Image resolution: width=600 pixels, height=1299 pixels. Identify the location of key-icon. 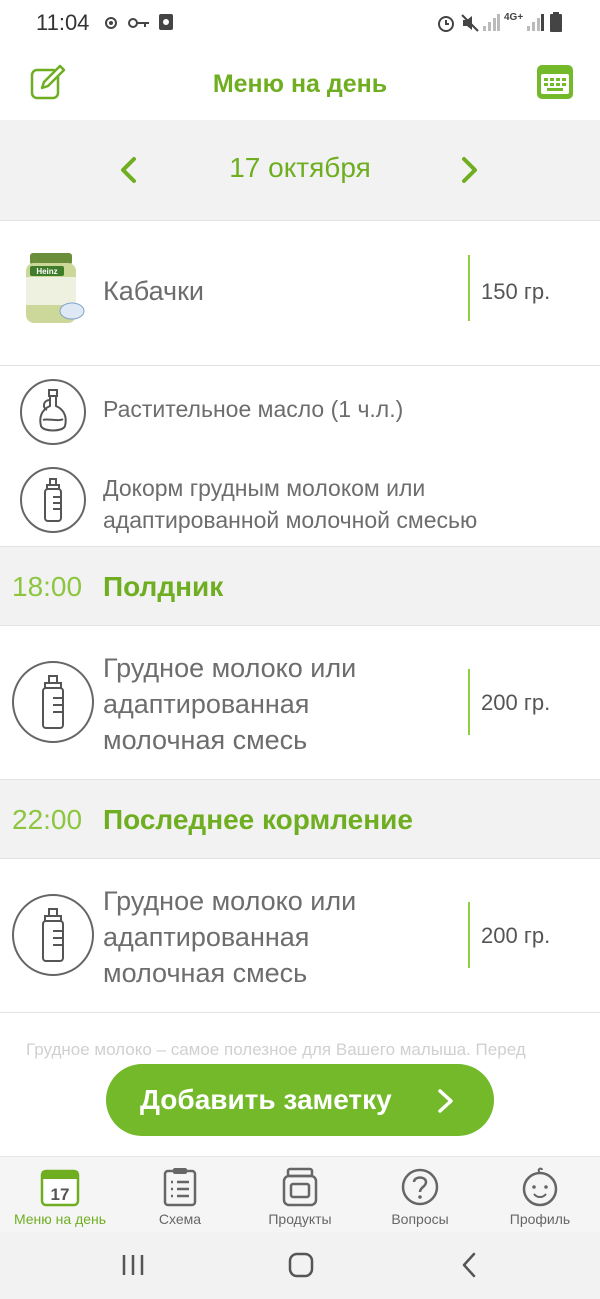
(138, 23).